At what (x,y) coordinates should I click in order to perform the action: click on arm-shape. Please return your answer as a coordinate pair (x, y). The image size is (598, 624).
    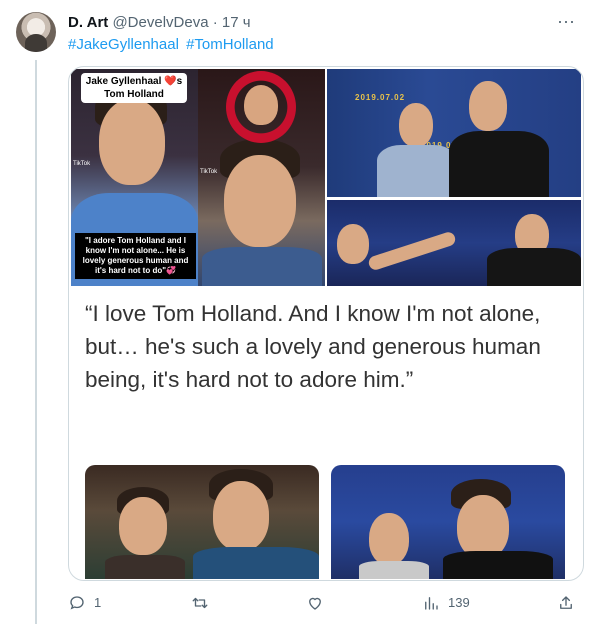
    Looking at the image, I should click on (412, 251).